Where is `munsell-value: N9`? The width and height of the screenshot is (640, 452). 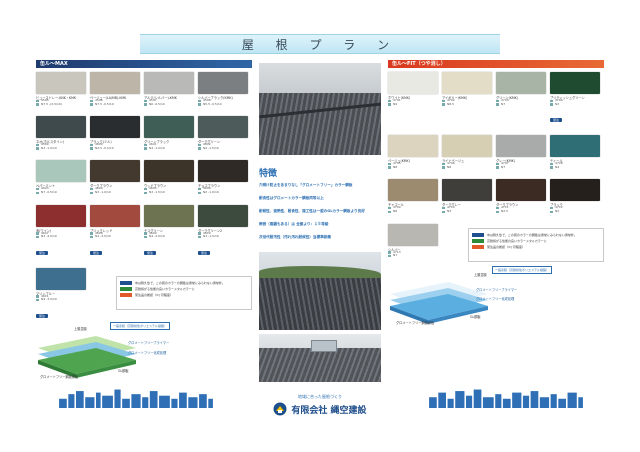
munsell-value: N9 is located at coordinates (413, 104).